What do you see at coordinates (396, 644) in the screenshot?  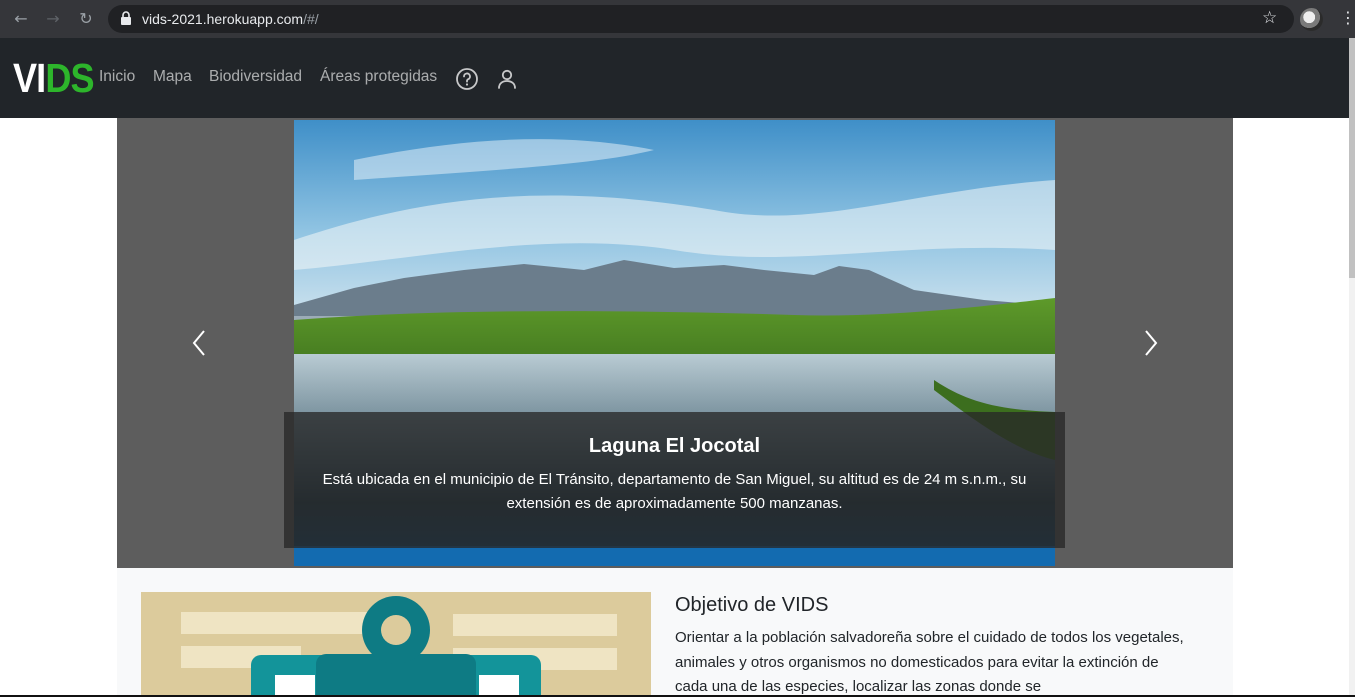 I see `clipboard-illustration` at bounding box center [396, 644].